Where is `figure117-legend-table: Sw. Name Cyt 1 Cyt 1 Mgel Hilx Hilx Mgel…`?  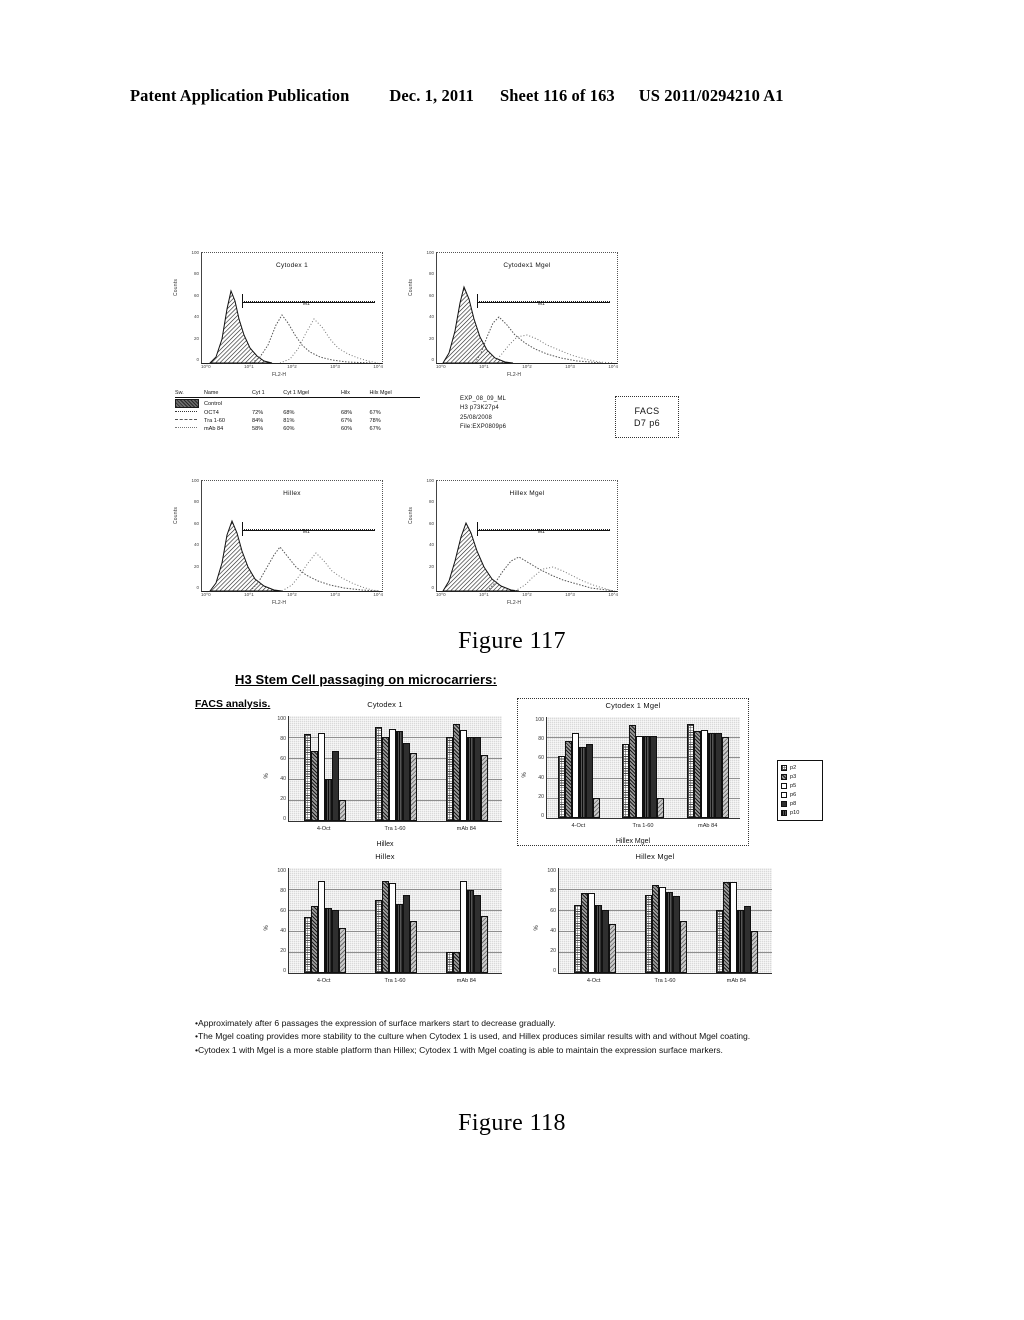
figure117-legend-table: Sw. Name Cyt 1 Cyt 1 Mgel Hilx Hilx Mgel… is located at coordinates (297, 411).